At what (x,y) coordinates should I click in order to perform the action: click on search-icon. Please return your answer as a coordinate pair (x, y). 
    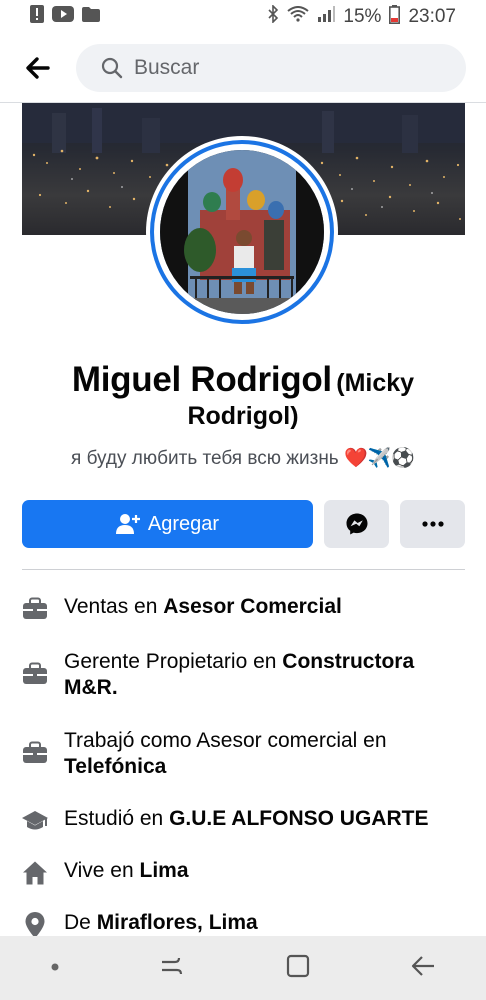
    Looking at the image, I should click on (112, 68).